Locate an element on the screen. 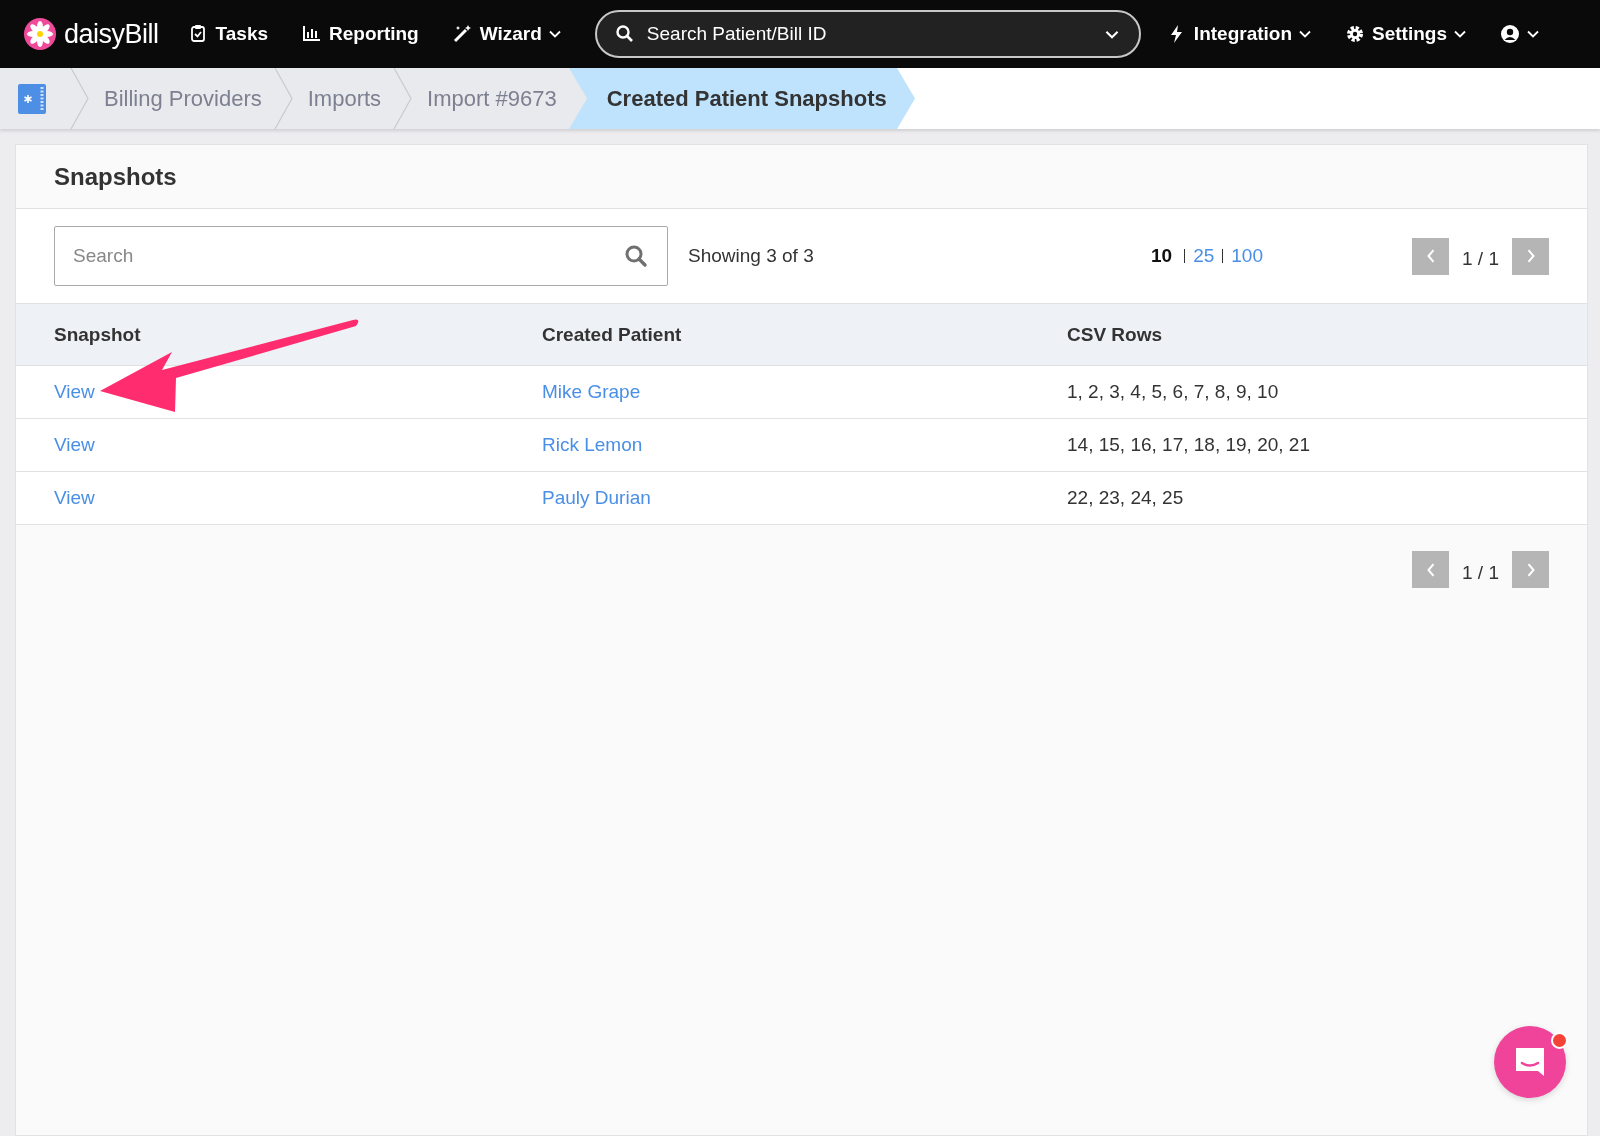 This screenshot has width=1600, height=1136. patient-name-link: Pauly Durian is located at coordinates (596, 497).